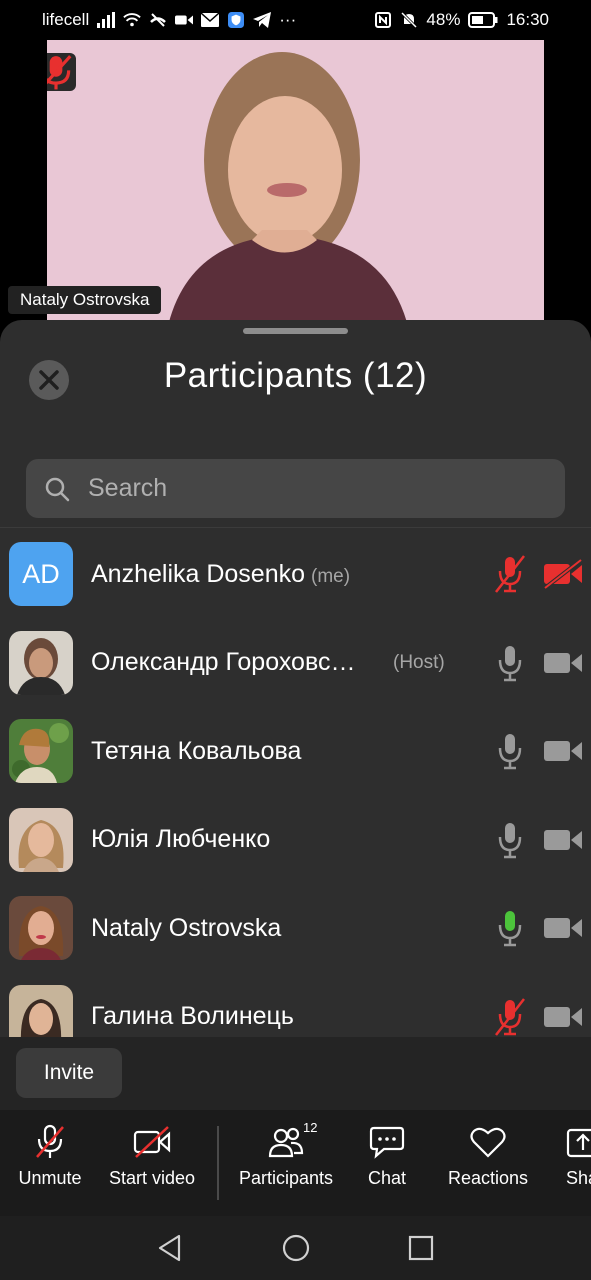 The image size is (591, 1280). I want to click on recents-icon, so click(421, 1248).